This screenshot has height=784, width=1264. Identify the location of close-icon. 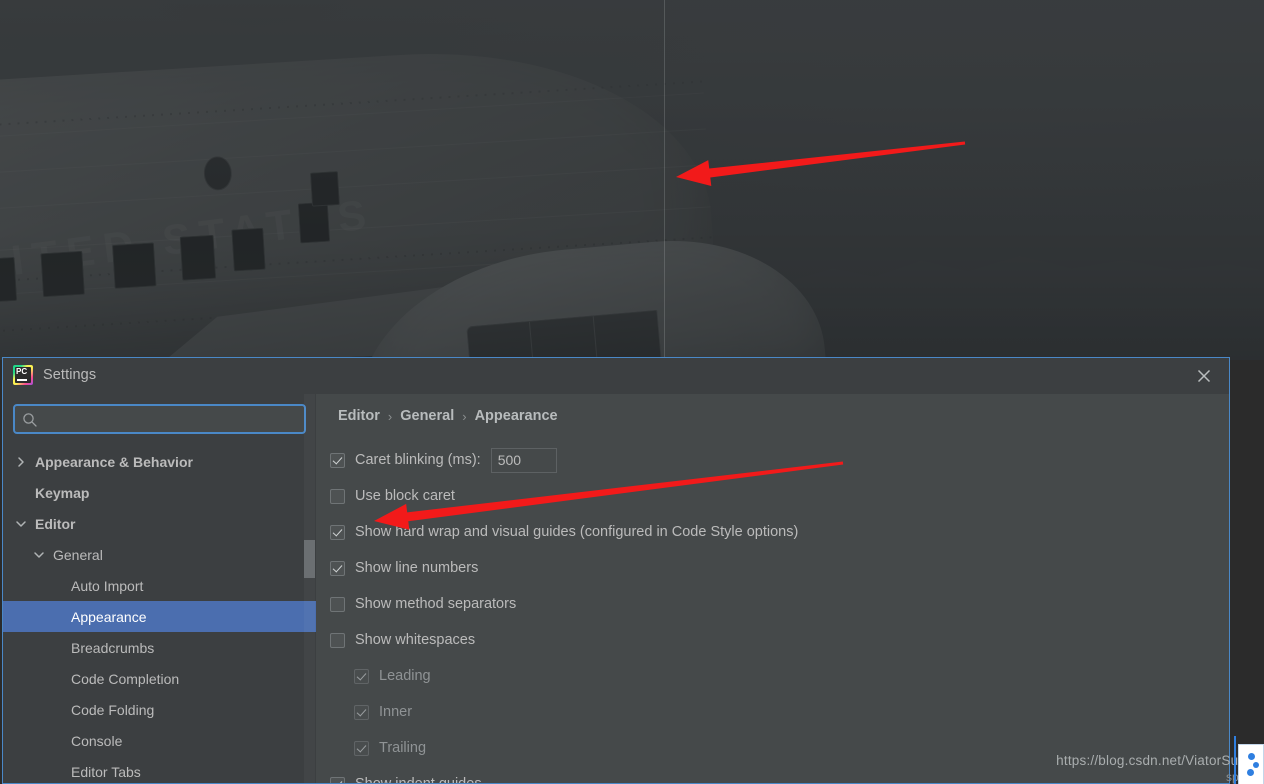
(1204, 376).